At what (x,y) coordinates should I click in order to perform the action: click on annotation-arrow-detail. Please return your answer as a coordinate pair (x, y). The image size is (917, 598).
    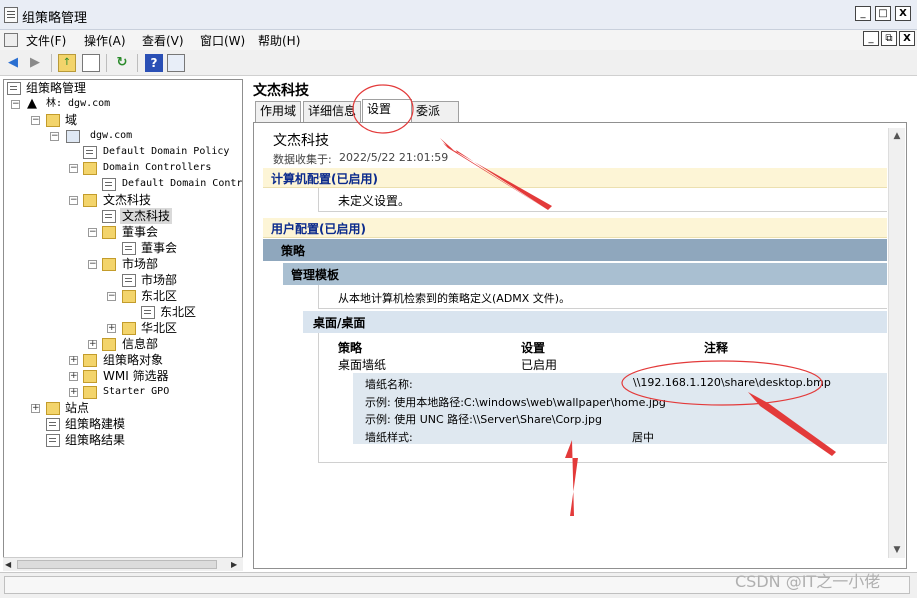
    Looking at the image, I should click on (571, 478).